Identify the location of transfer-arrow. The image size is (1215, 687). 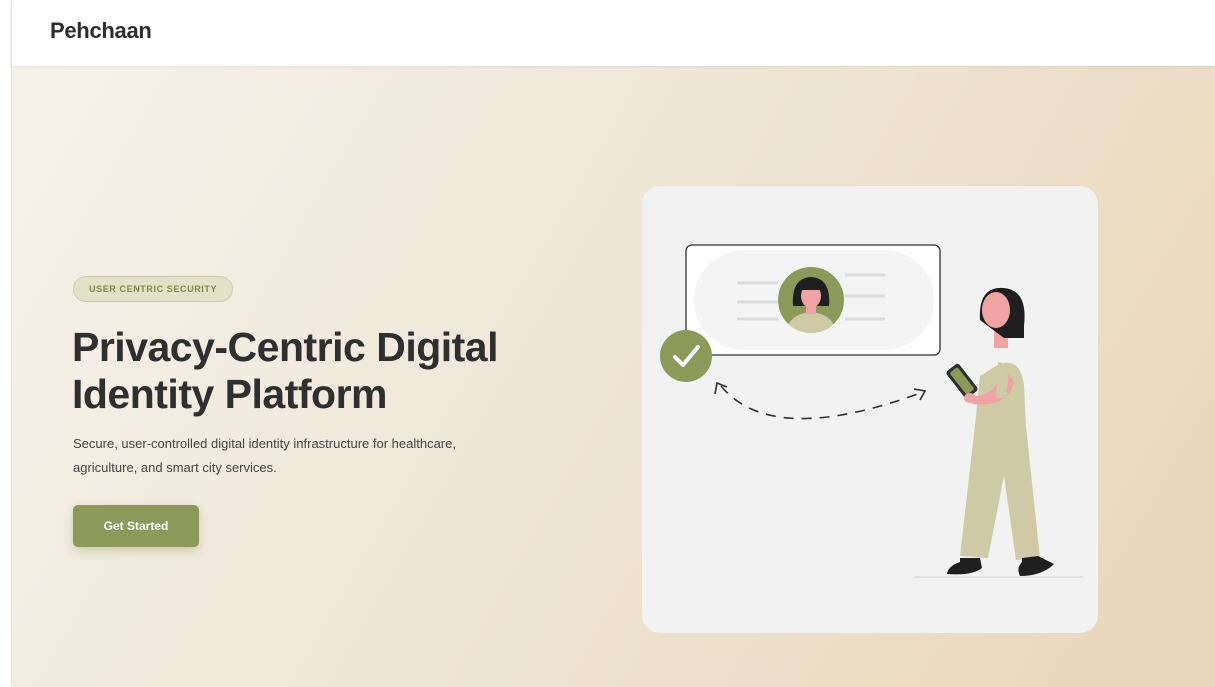
(820, 400).